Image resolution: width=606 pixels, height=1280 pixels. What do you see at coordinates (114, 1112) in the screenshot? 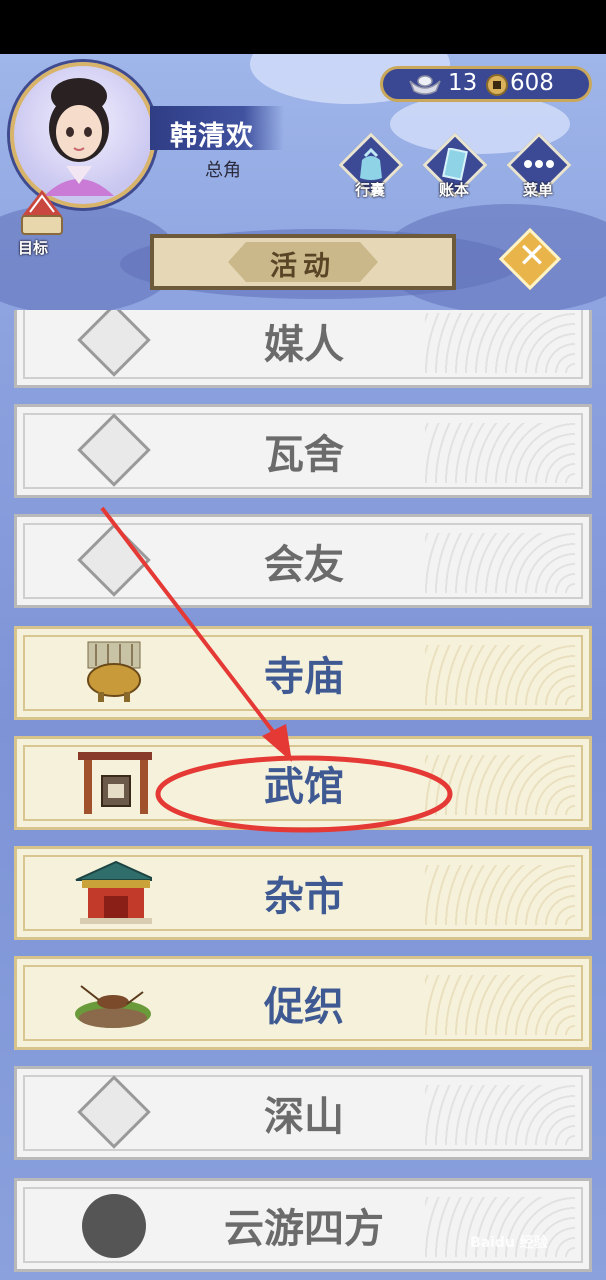
I see `mountain-icon` at bounding box center [114, 1112].